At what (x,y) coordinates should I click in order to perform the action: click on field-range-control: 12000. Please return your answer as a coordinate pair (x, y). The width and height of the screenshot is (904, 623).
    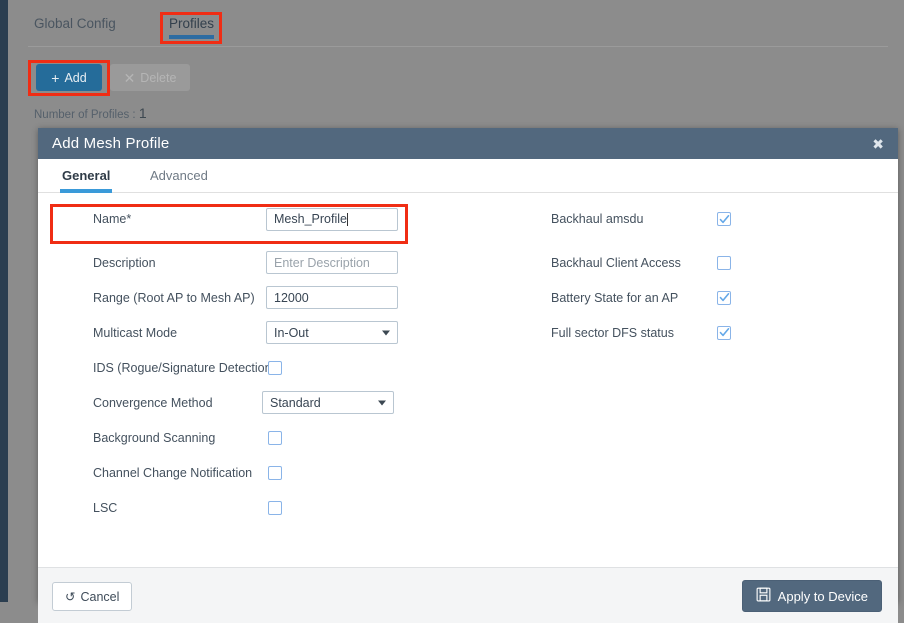
    Looking at the image, I should click on (332, 297).